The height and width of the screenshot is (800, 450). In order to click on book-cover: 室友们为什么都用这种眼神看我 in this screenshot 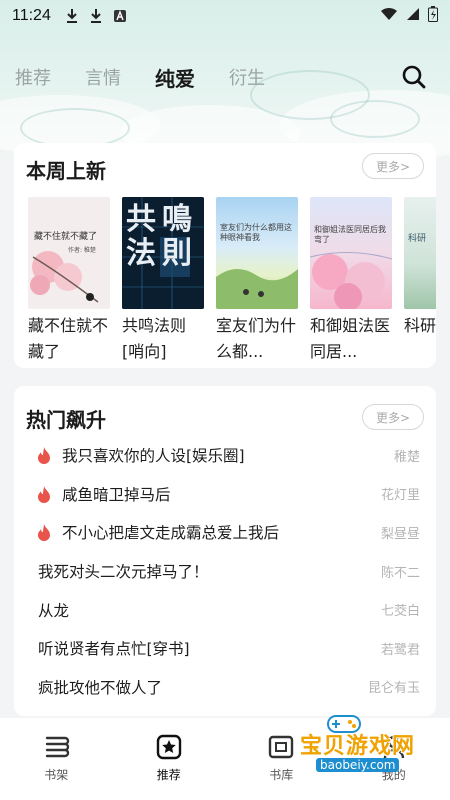, I will do `click(257, 253)`.